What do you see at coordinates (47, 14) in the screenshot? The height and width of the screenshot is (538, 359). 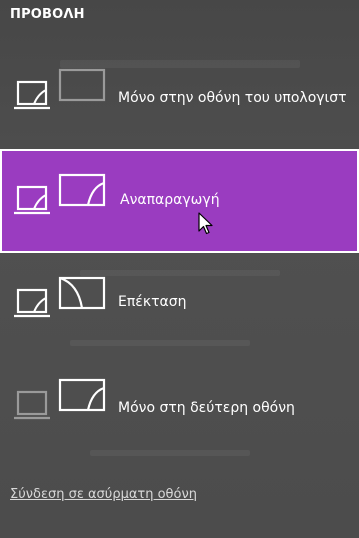 I see `panel-title: ΠΡΟΒΟΛΗ` at bounding box center [47, 14].